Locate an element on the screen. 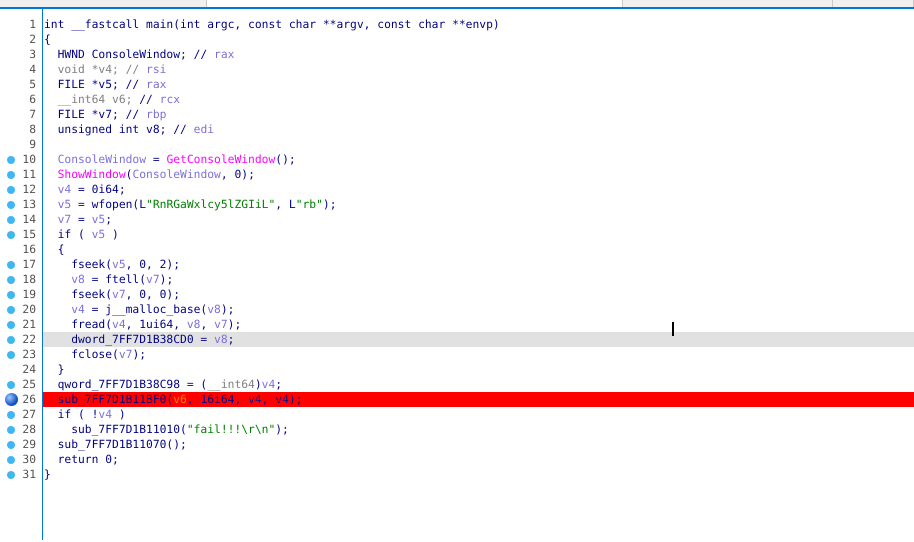 Image resolution: width=914 pixels, height=542 pixels. code-line: ShowWindow(ConsoleWindow, 0); is located at coordinates (155, 174).